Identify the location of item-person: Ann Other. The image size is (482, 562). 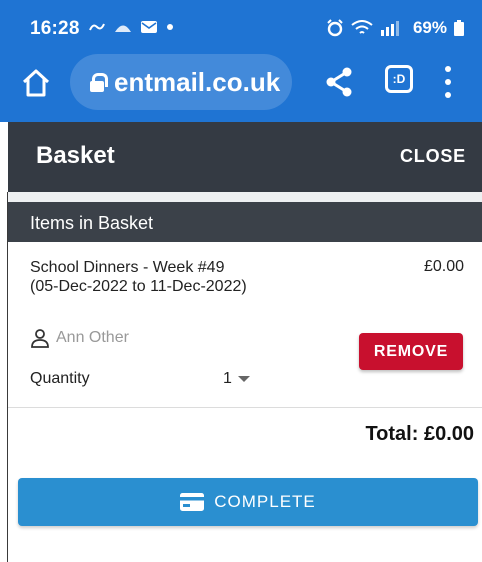
(79, 338).